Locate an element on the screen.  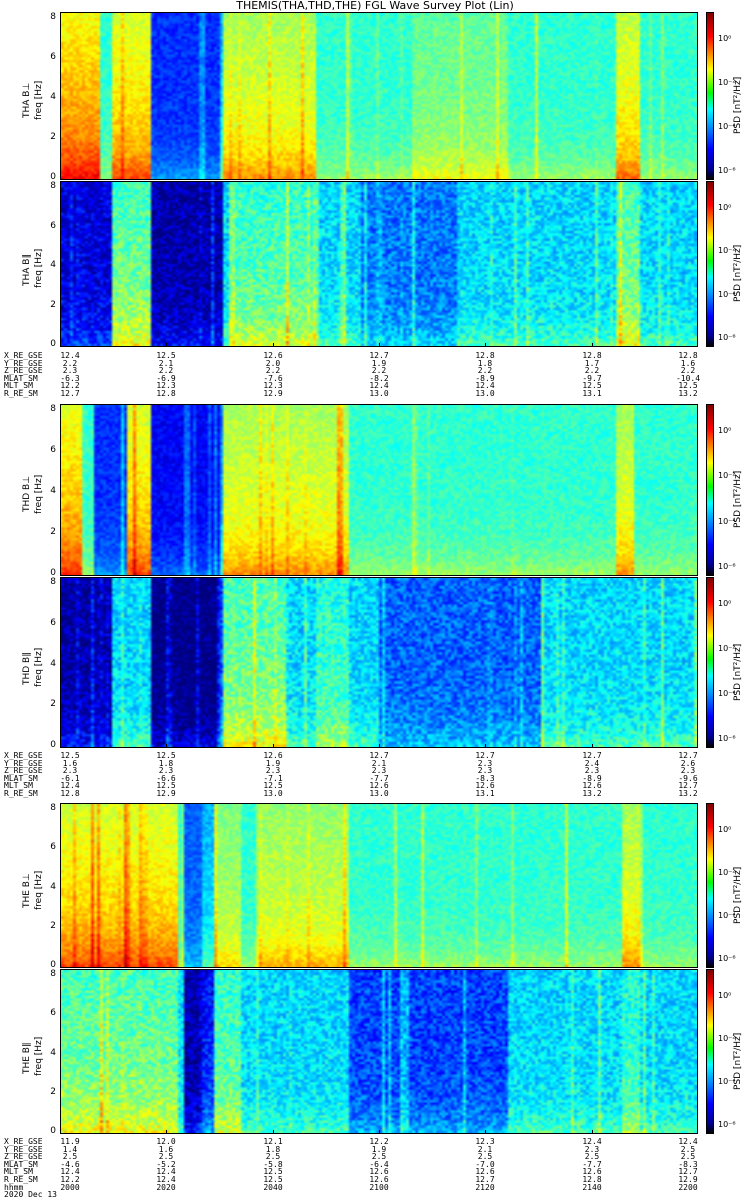
spectrogram-panel-the-bpar is located at coordinates (379, 1051).